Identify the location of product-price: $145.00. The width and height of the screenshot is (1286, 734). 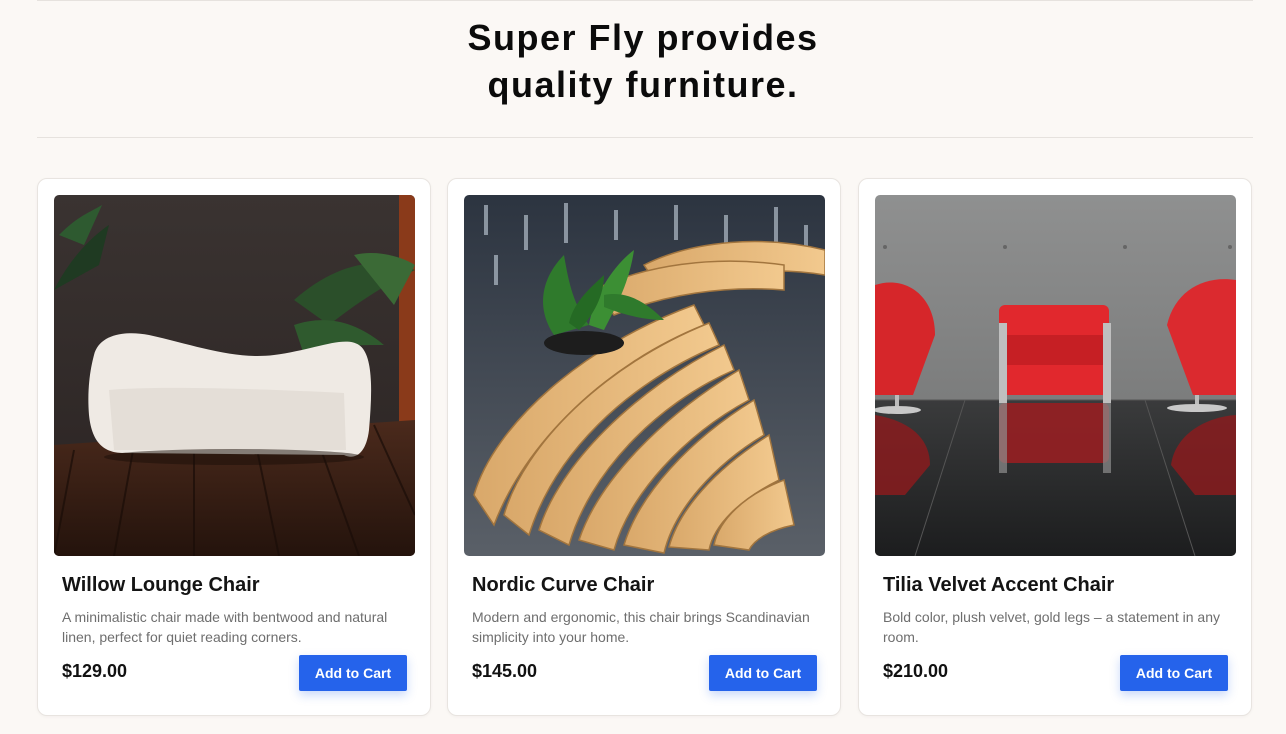
(505, 671).